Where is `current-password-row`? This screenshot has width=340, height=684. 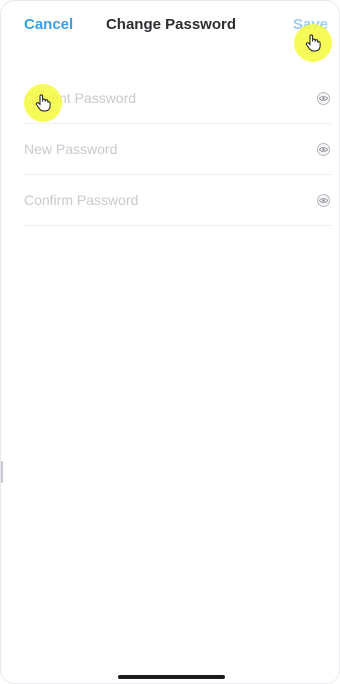
current-password-row is located at coordinates (178, 98).